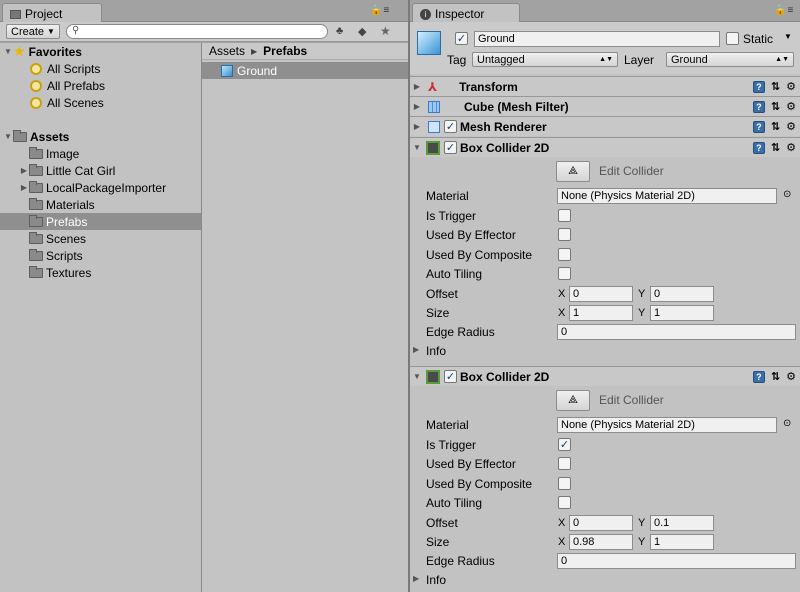 This screenshot has width=800, height=592. Describe the element at coordinates (564, 444) in the screenshot. I see `is-trigger-checkbox: ✓` at that location.